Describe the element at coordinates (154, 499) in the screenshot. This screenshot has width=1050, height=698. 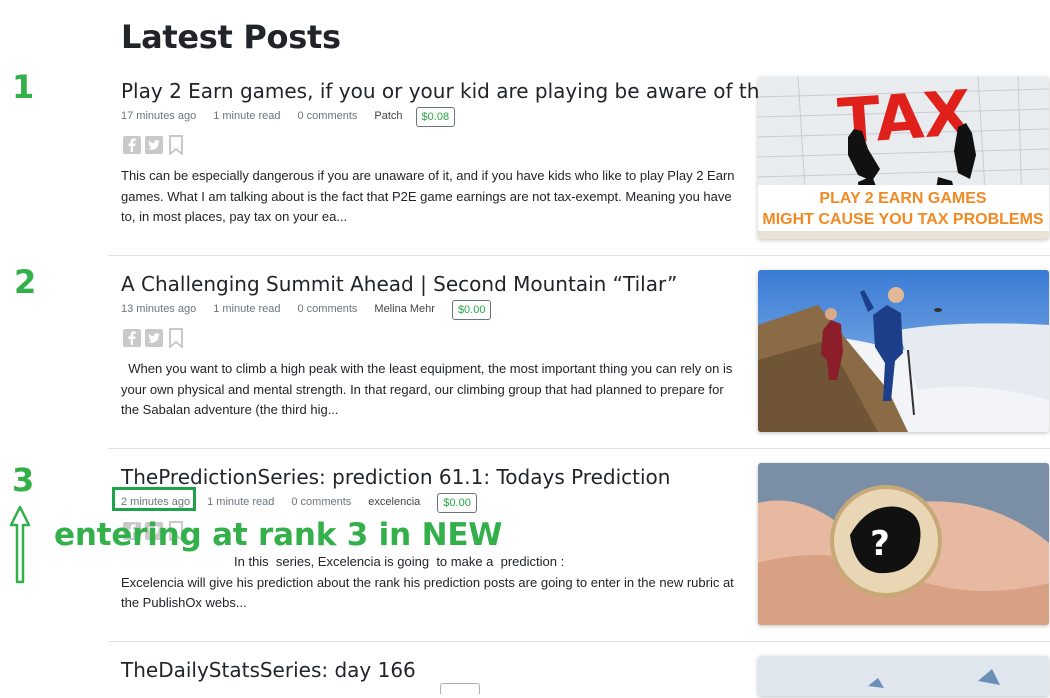
I see `highlight-box` at that location.